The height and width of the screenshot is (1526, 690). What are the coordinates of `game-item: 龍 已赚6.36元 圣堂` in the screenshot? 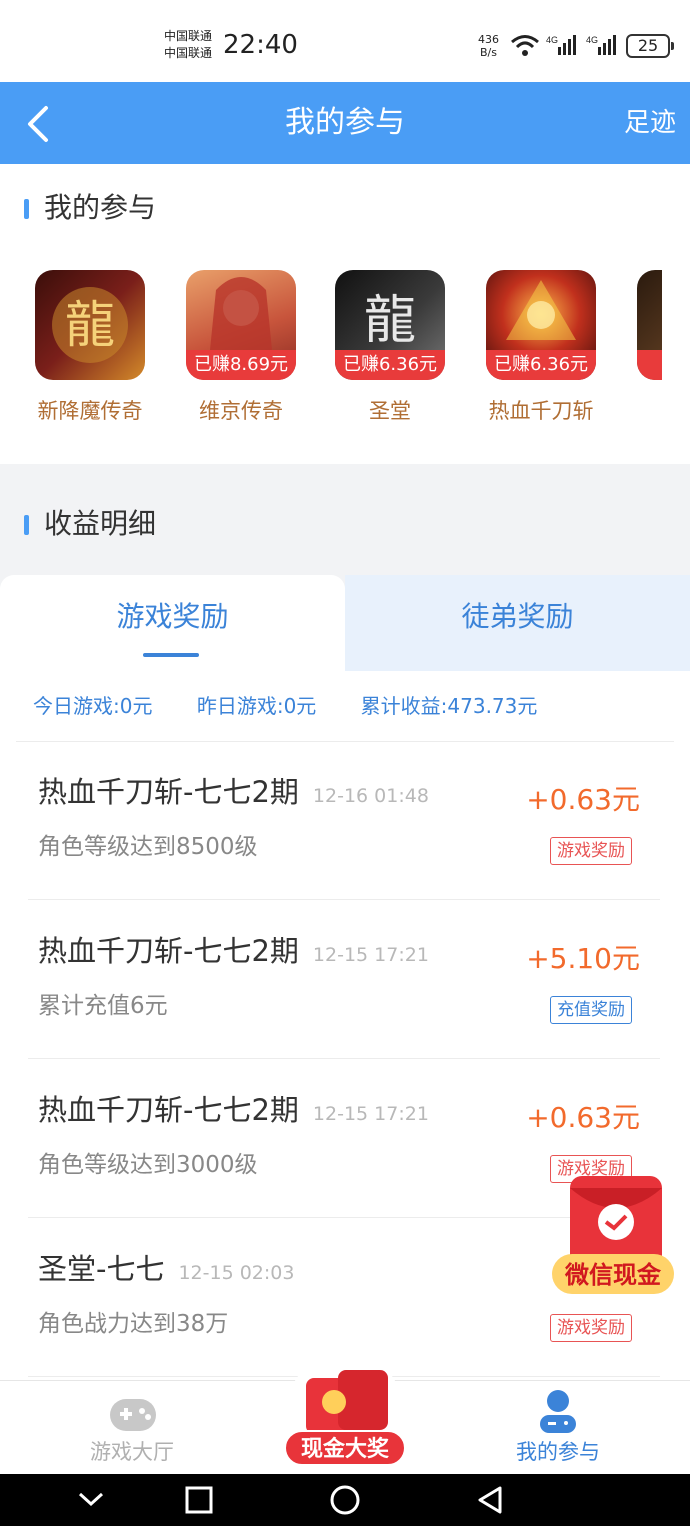 It's located at (390, 354).